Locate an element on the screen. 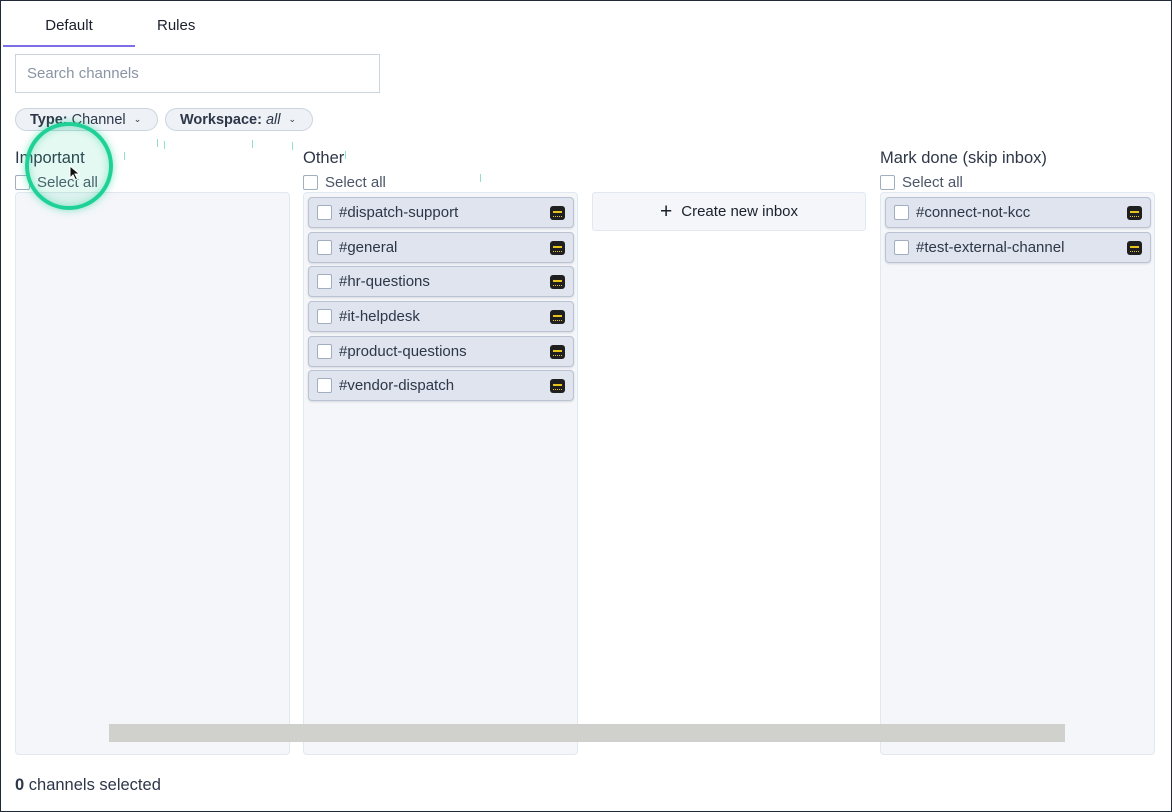  select-all-other: Select all is located at coordinates (344, 182).